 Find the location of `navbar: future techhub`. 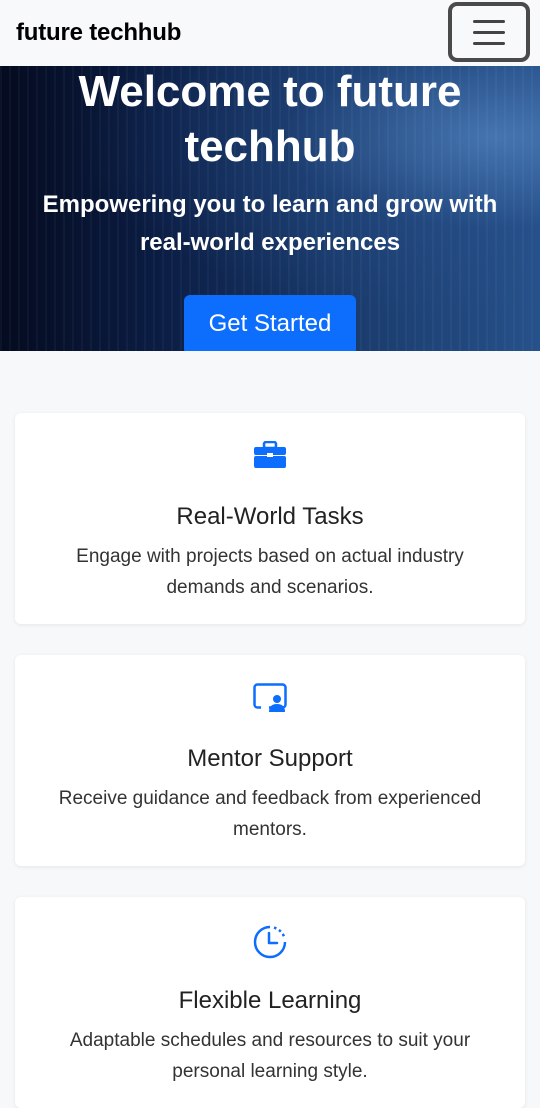

navbar: future techhub is located at coordinates (270, 33).